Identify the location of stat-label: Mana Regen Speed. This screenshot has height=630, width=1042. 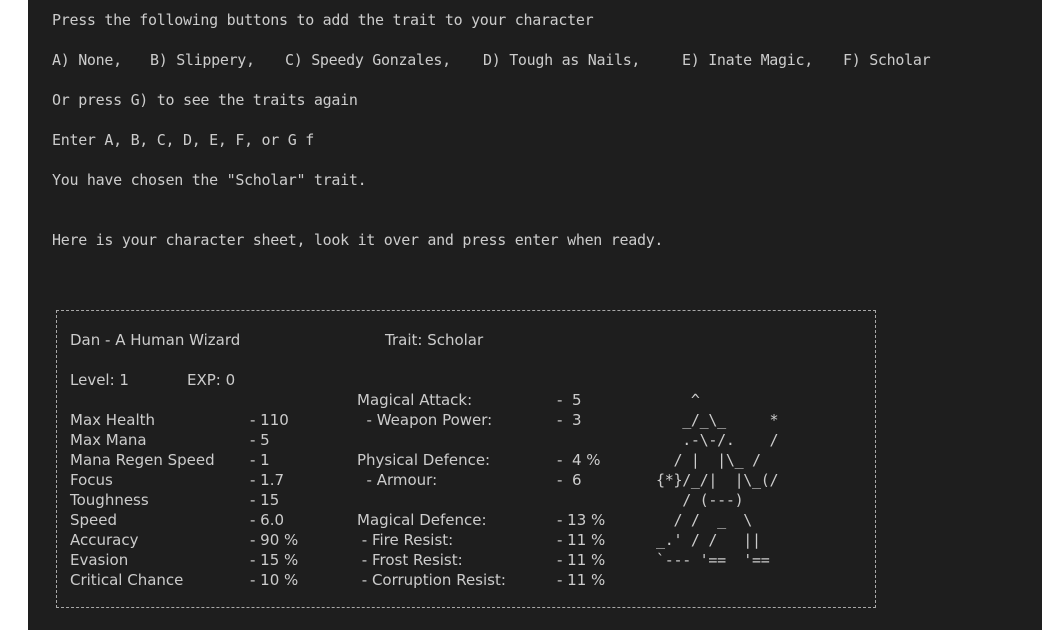
(142, 460).